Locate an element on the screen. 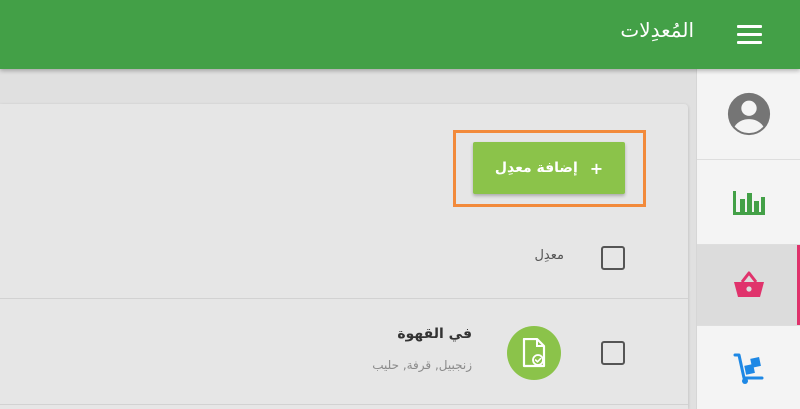  sidebar is located at coordinates (748, 239).